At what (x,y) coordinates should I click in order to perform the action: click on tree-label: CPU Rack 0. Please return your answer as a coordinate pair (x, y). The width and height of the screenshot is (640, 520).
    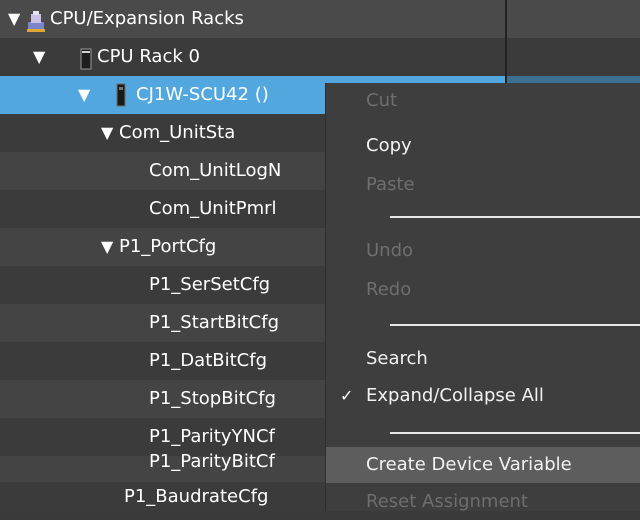
    Looking at the image, I should click on (148, 56).